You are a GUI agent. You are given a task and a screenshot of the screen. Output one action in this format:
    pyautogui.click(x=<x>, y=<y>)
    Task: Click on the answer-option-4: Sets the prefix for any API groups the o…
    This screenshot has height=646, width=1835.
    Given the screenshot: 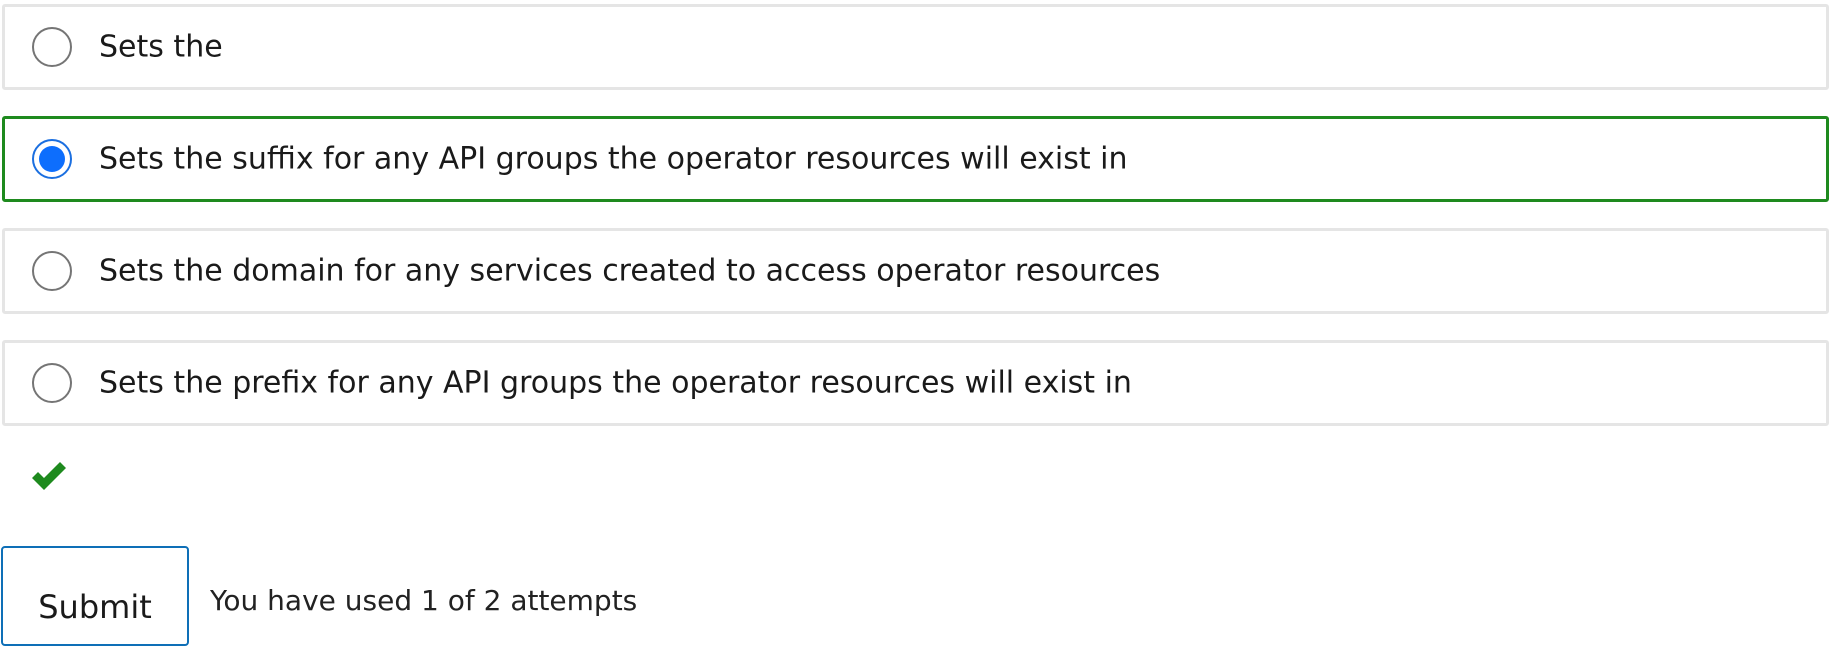 What is the action you would take?
    pyautogui.click(x=915, y=383)
    